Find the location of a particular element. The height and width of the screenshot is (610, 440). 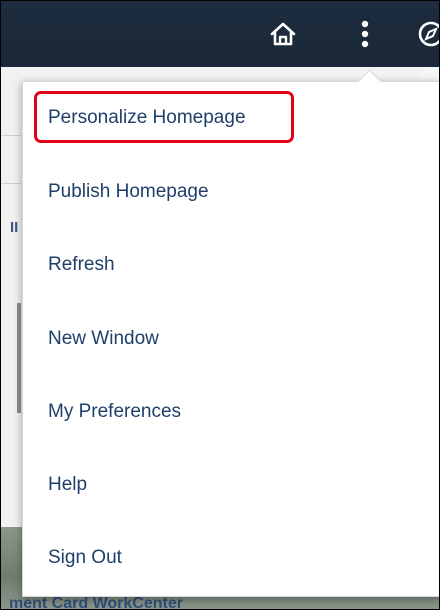

menu-item-label: Publish Homepage is located at coordinates (128, 191).